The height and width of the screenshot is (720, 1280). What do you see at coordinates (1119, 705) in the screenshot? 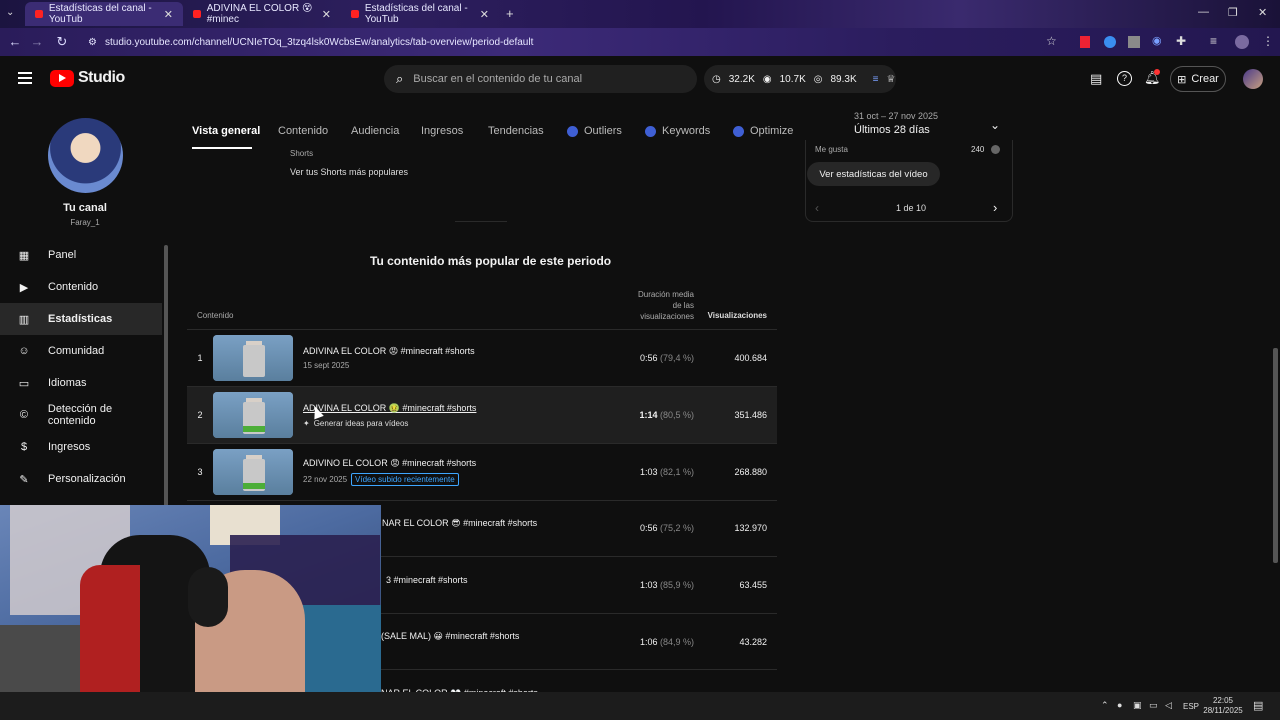
I see `microphone-icon: ●` at bounding box center [1119, 705].